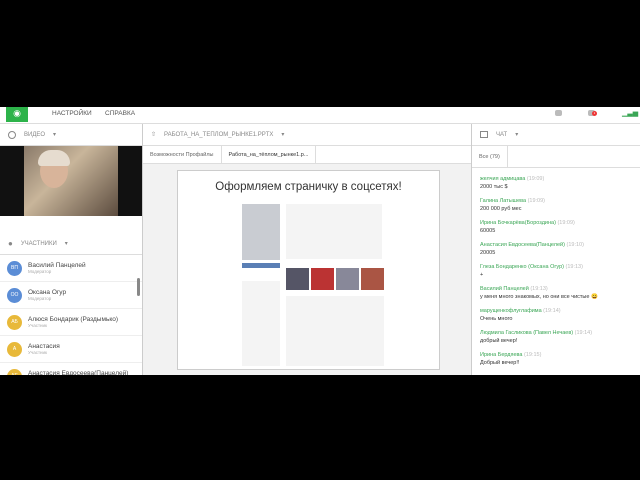 This screenshot has height=480, width=640. Describe the element at coordinates (482, 275) in the screenshot. I see `chat-text: +` at that location.